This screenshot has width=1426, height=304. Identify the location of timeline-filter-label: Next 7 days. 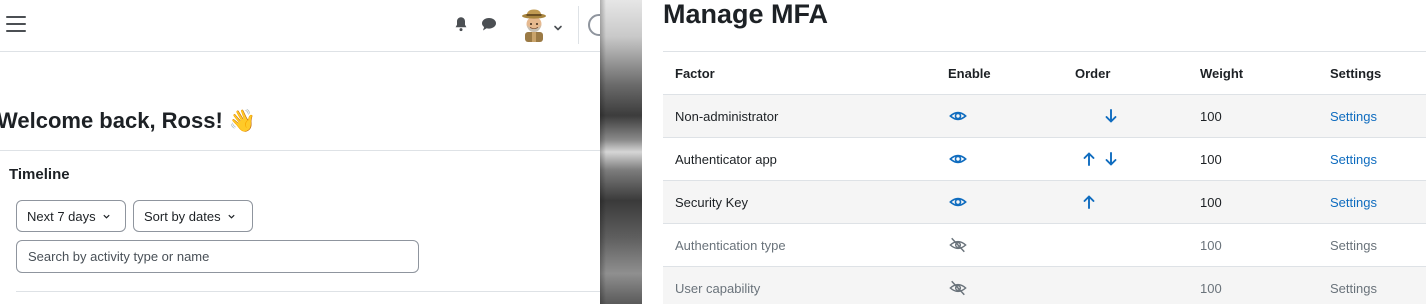
(61, 216).